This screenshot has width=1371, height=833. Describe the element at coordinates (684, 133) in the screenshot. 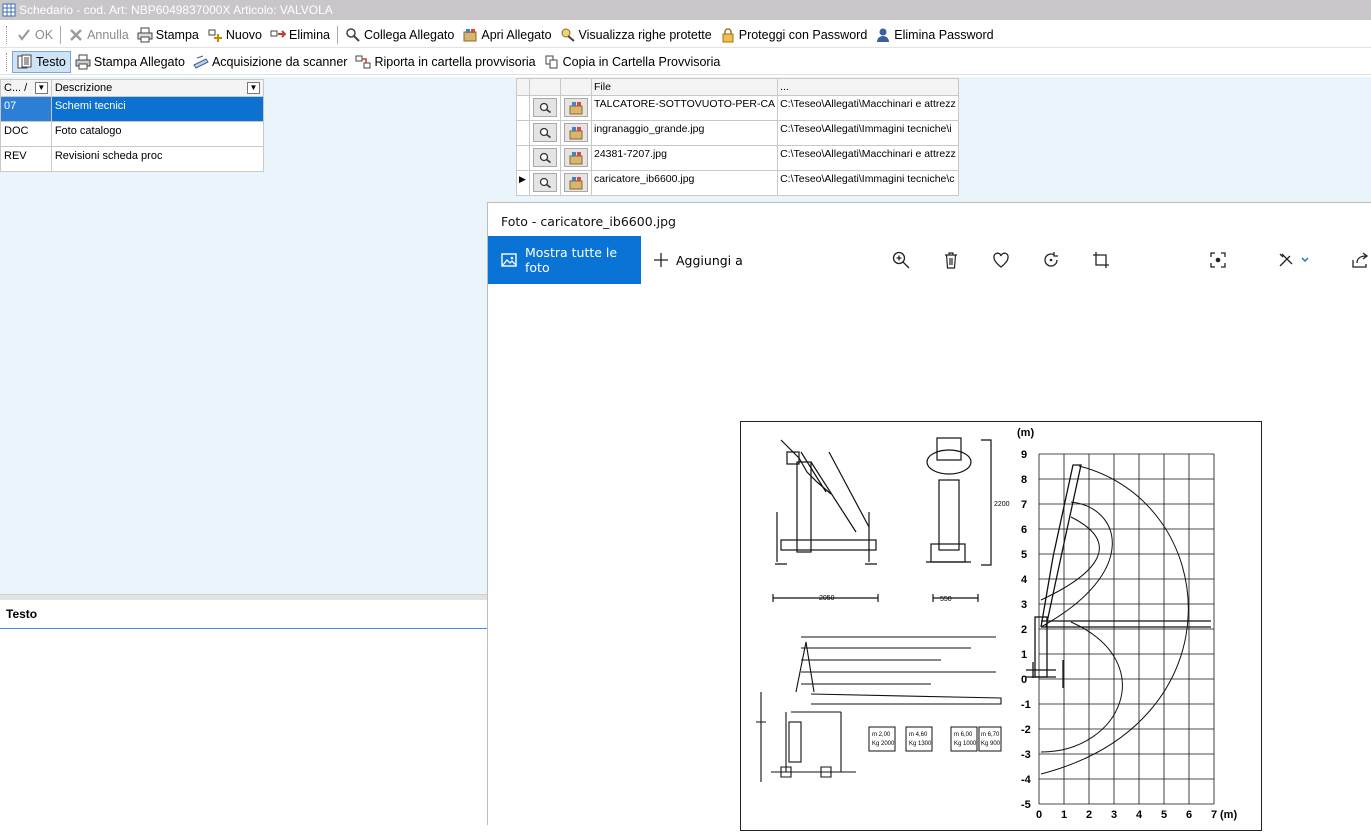

I see `cell-file: ingranaggio_grande.jpg` at that location.